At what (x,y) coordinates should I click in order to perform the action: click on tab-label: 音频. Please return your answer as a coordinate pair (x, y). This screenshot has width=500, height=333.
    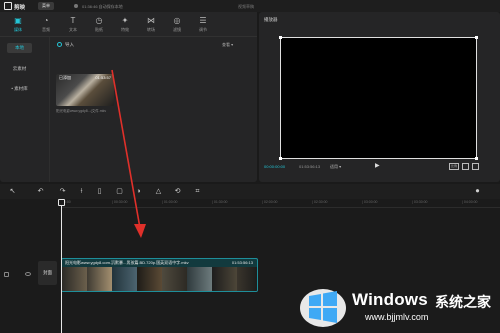
    Looking at the image, I should click on (46, 29).